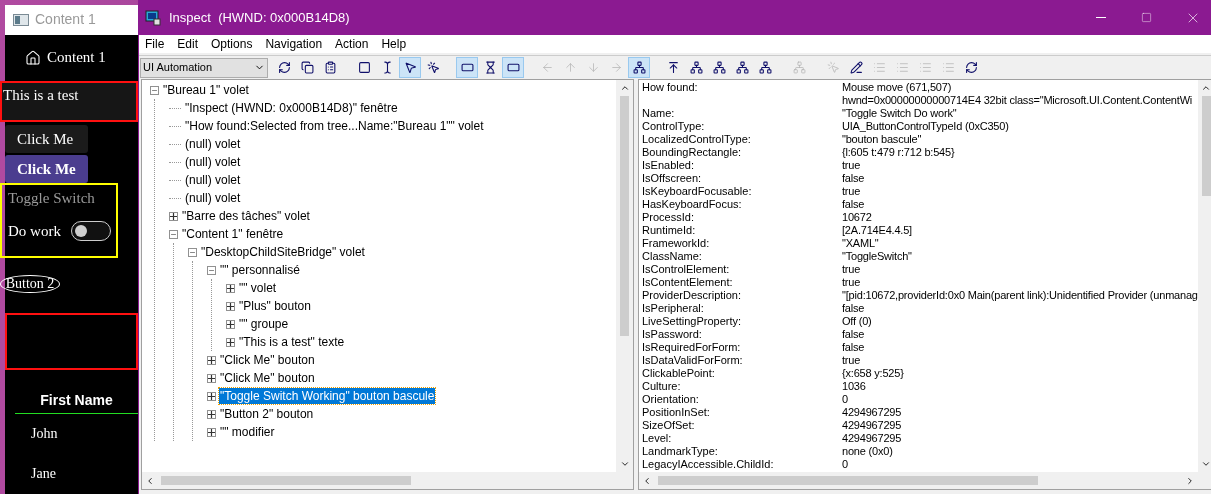  I want to click on tree-item: "" modifier, so click(247, 432).